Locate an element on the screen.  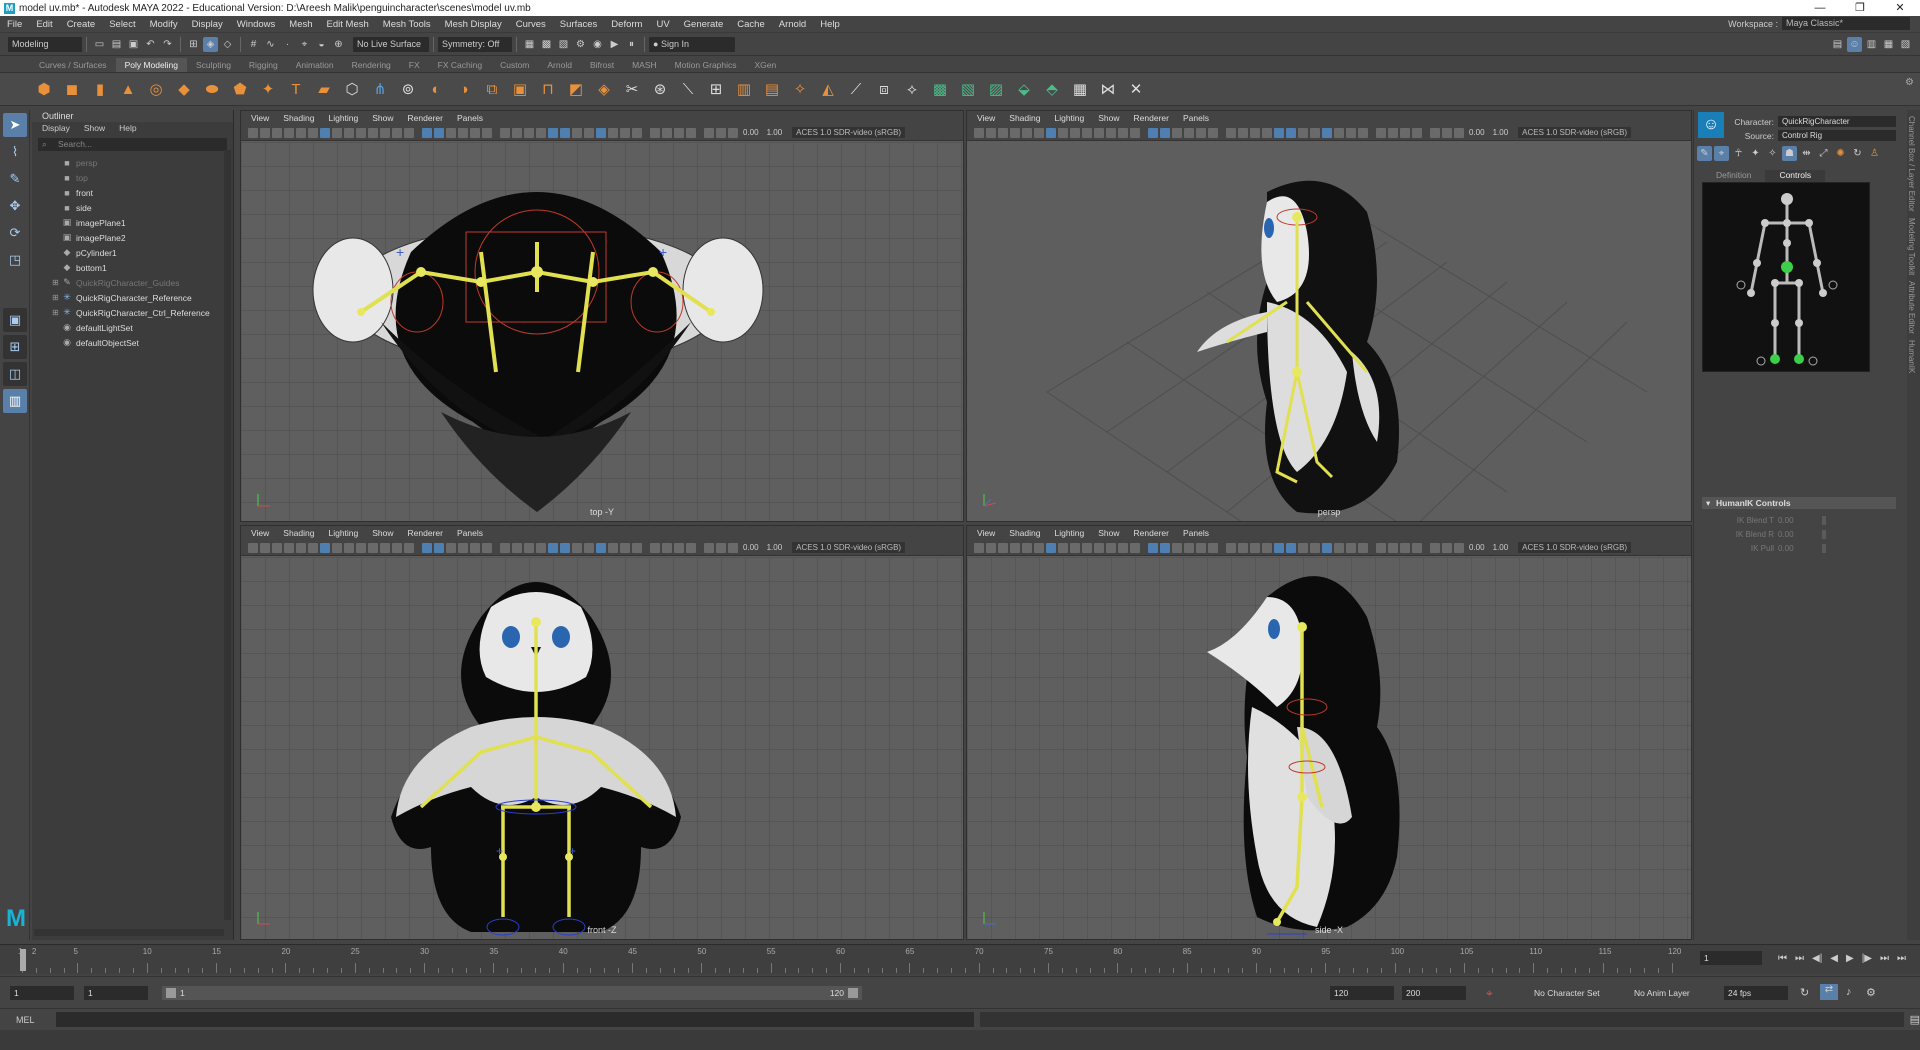
sign-in-dropdown: ● Sign In is located at coordinates (692, 44).